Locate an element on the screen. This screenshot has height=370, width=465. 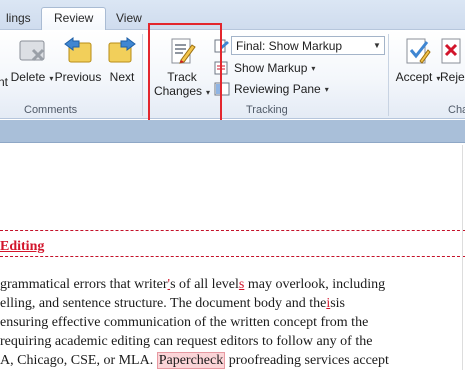
reject-label: Rejec is located at coordinates (452, 77).